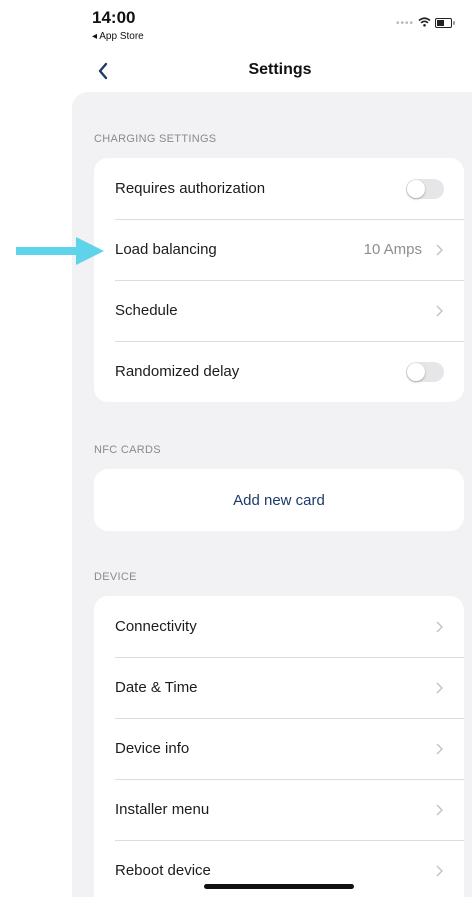 This screenshot has height=897, width=472. I want to click on row-label: Connectivity, so click(156, 626).